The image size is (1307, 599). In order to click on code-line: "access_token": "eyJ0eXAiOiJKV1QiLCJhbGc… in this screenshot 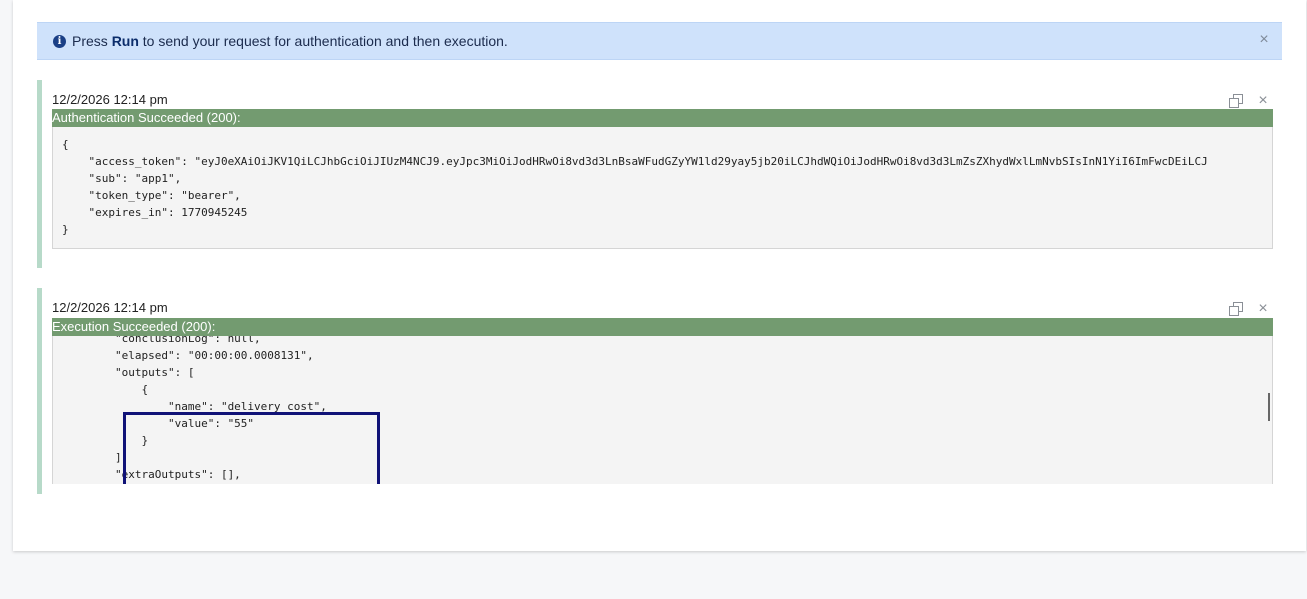, I will do `click(635, 161)`.